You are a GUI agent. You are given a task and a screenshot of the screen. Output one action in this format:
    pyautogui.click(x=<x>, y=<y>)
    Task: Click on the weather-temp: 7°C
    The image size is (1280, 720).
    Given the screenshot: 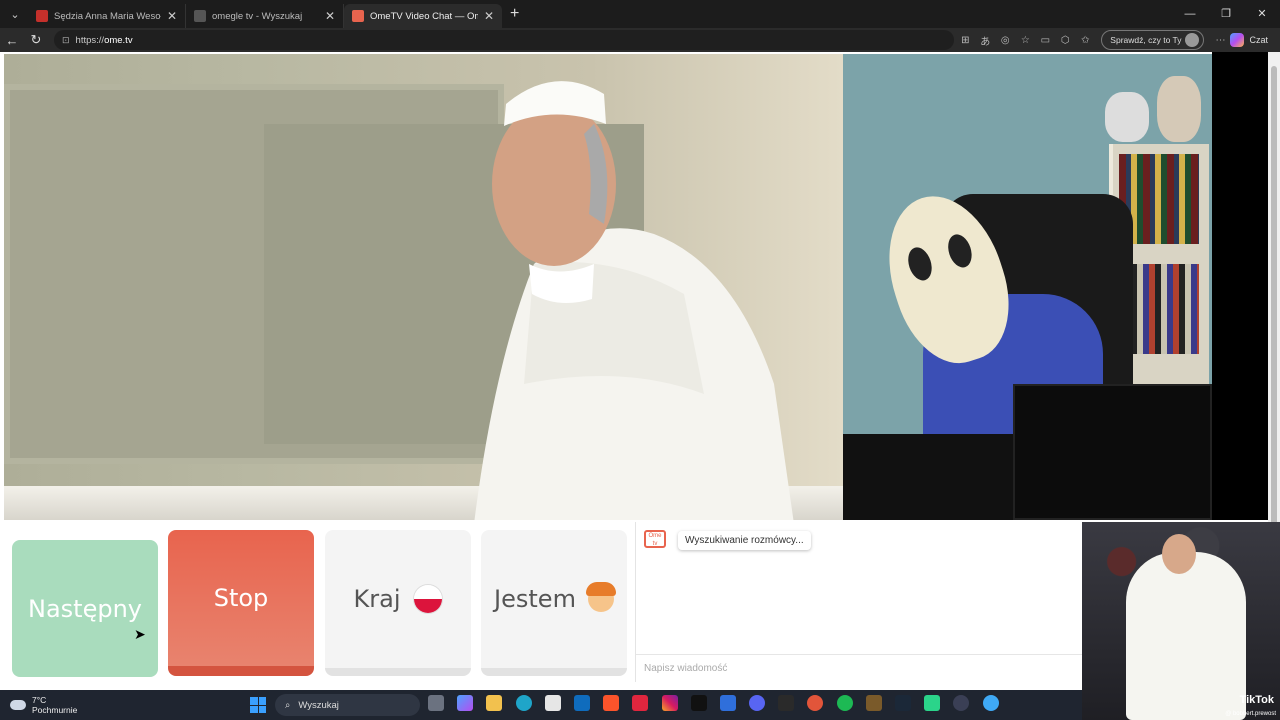 What is the action you would take?
    pyautogui.click(x=39, y=700)
    